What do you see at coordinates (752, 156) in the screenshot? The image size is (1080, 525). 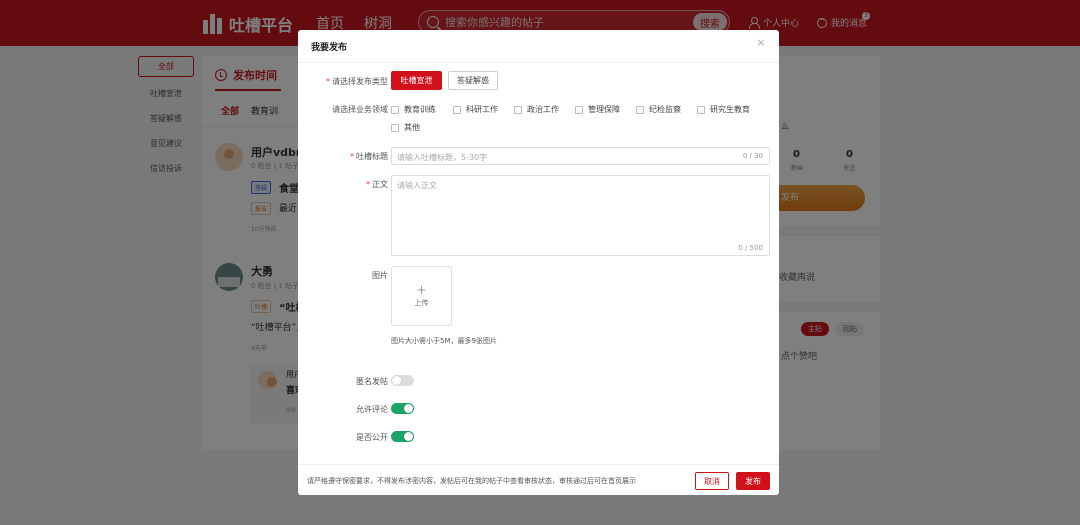 I see `title-counter: 0 / 30` at bounding box center [752, 156].